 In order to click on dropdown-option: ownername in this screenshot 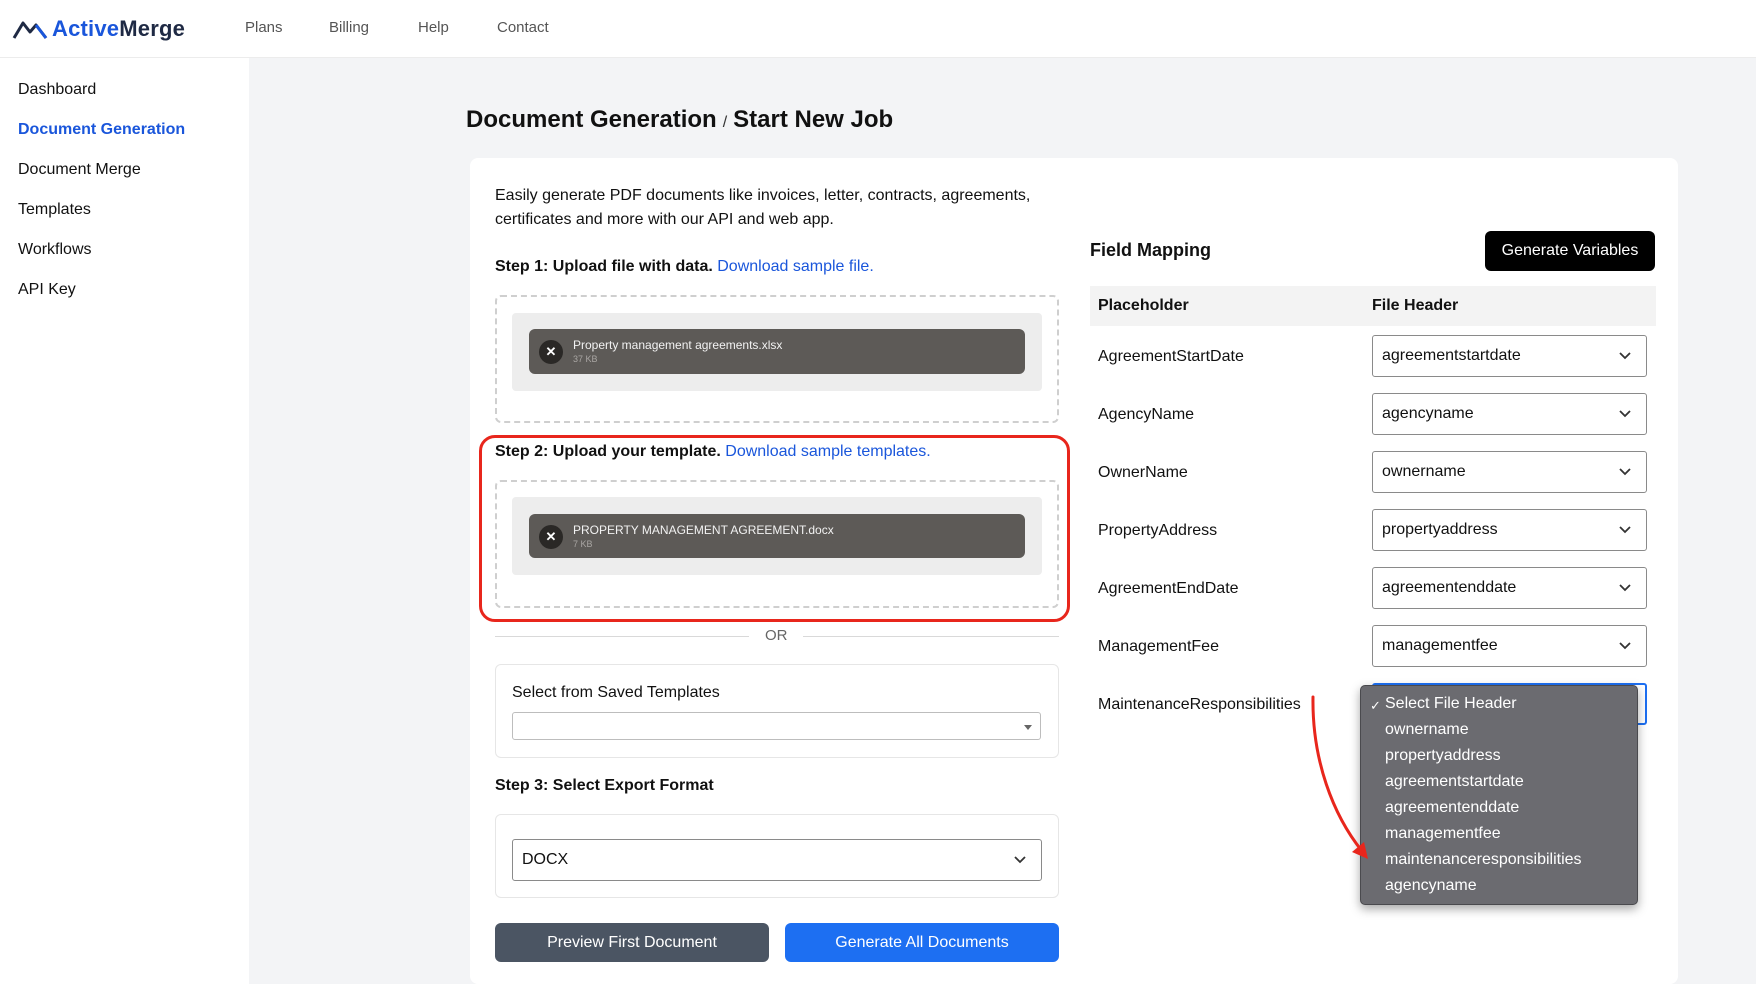, I will do `click(1427, 730)`.